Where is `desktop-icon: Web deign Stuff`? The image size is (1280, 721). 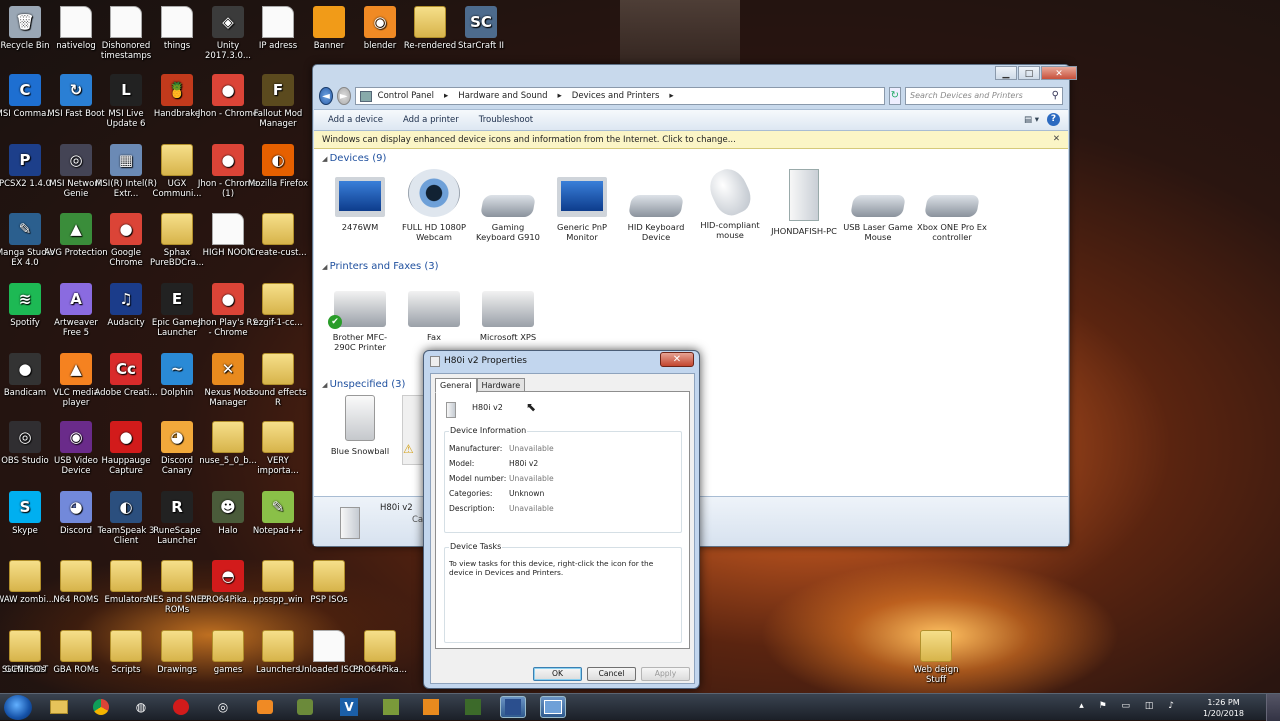
desktop-icon: Web deign Stuff is located at coordinates (936, 657).